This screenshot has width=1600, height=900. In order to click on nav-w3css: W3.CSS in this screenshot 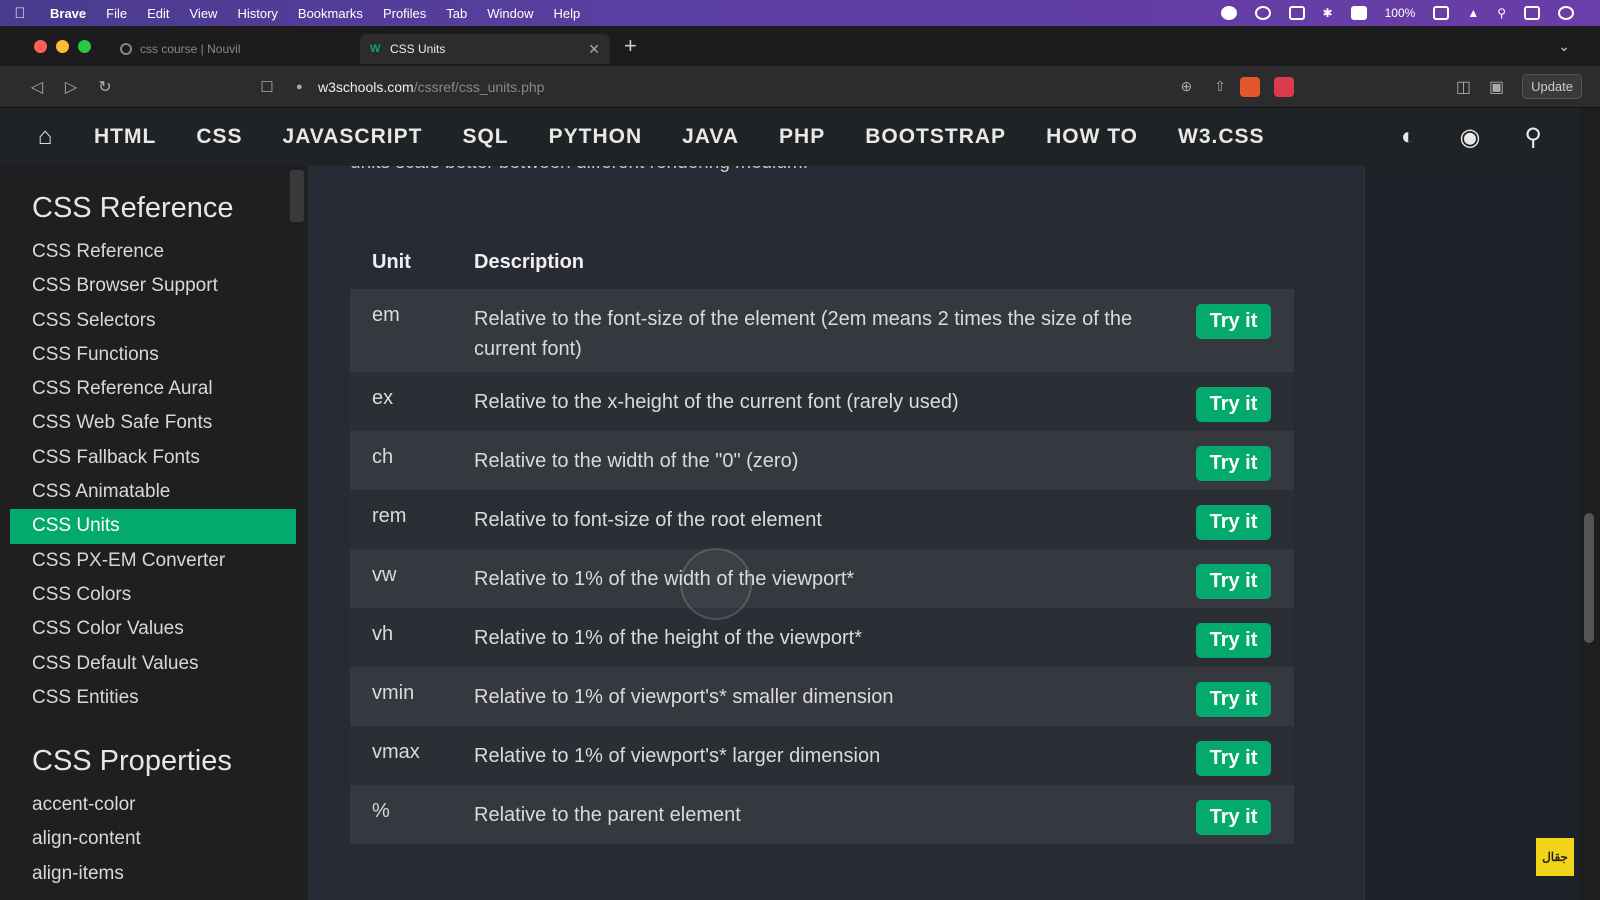, I will do `click(1221, 137)`.